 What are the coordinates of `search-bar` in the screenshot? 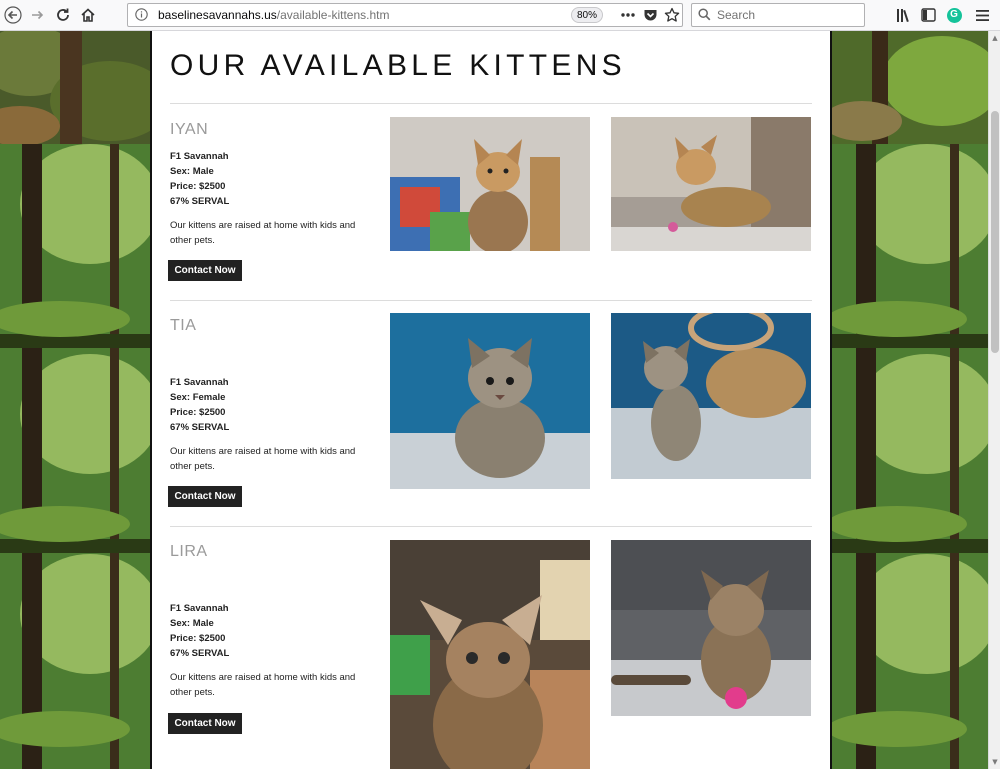 It's located at (778, 15).